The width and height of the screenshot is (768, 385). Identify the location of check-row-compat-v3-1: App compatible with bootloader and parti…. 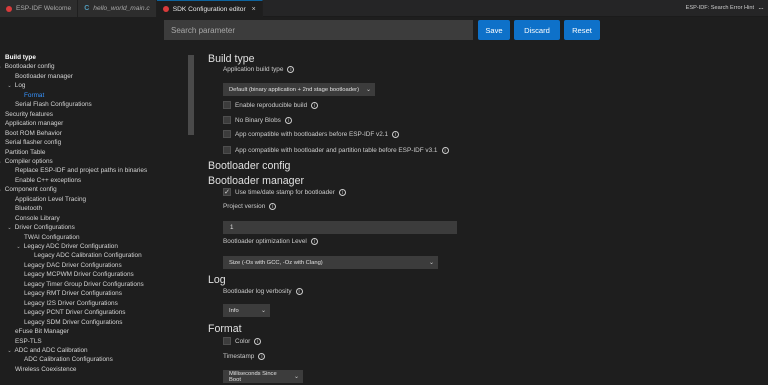
(336, 150).